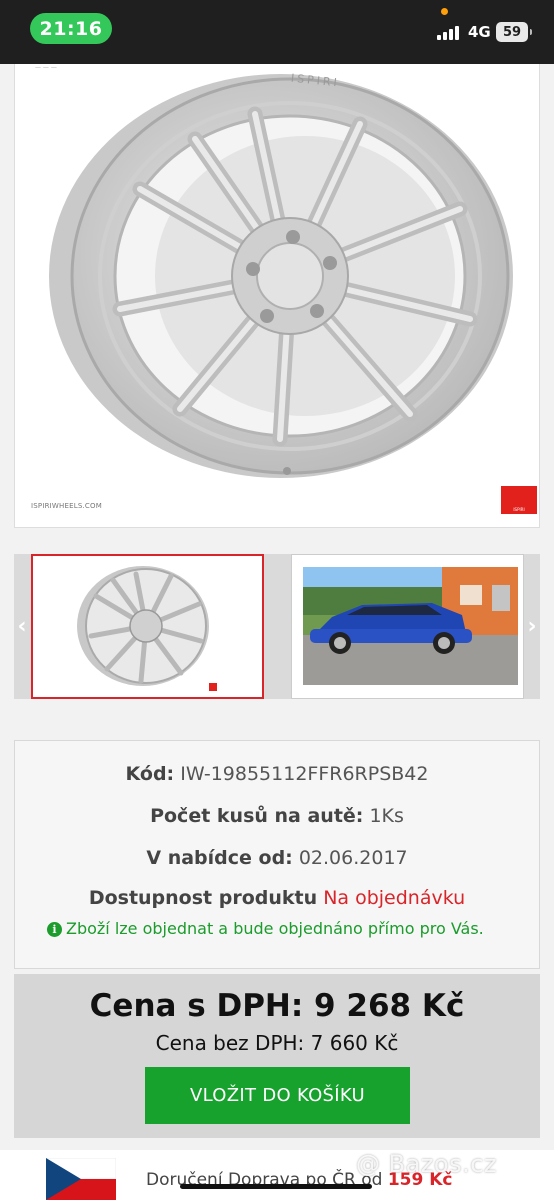  I want to click on bazos-watermark: @ Bazos.cz, so click(427, 1164).